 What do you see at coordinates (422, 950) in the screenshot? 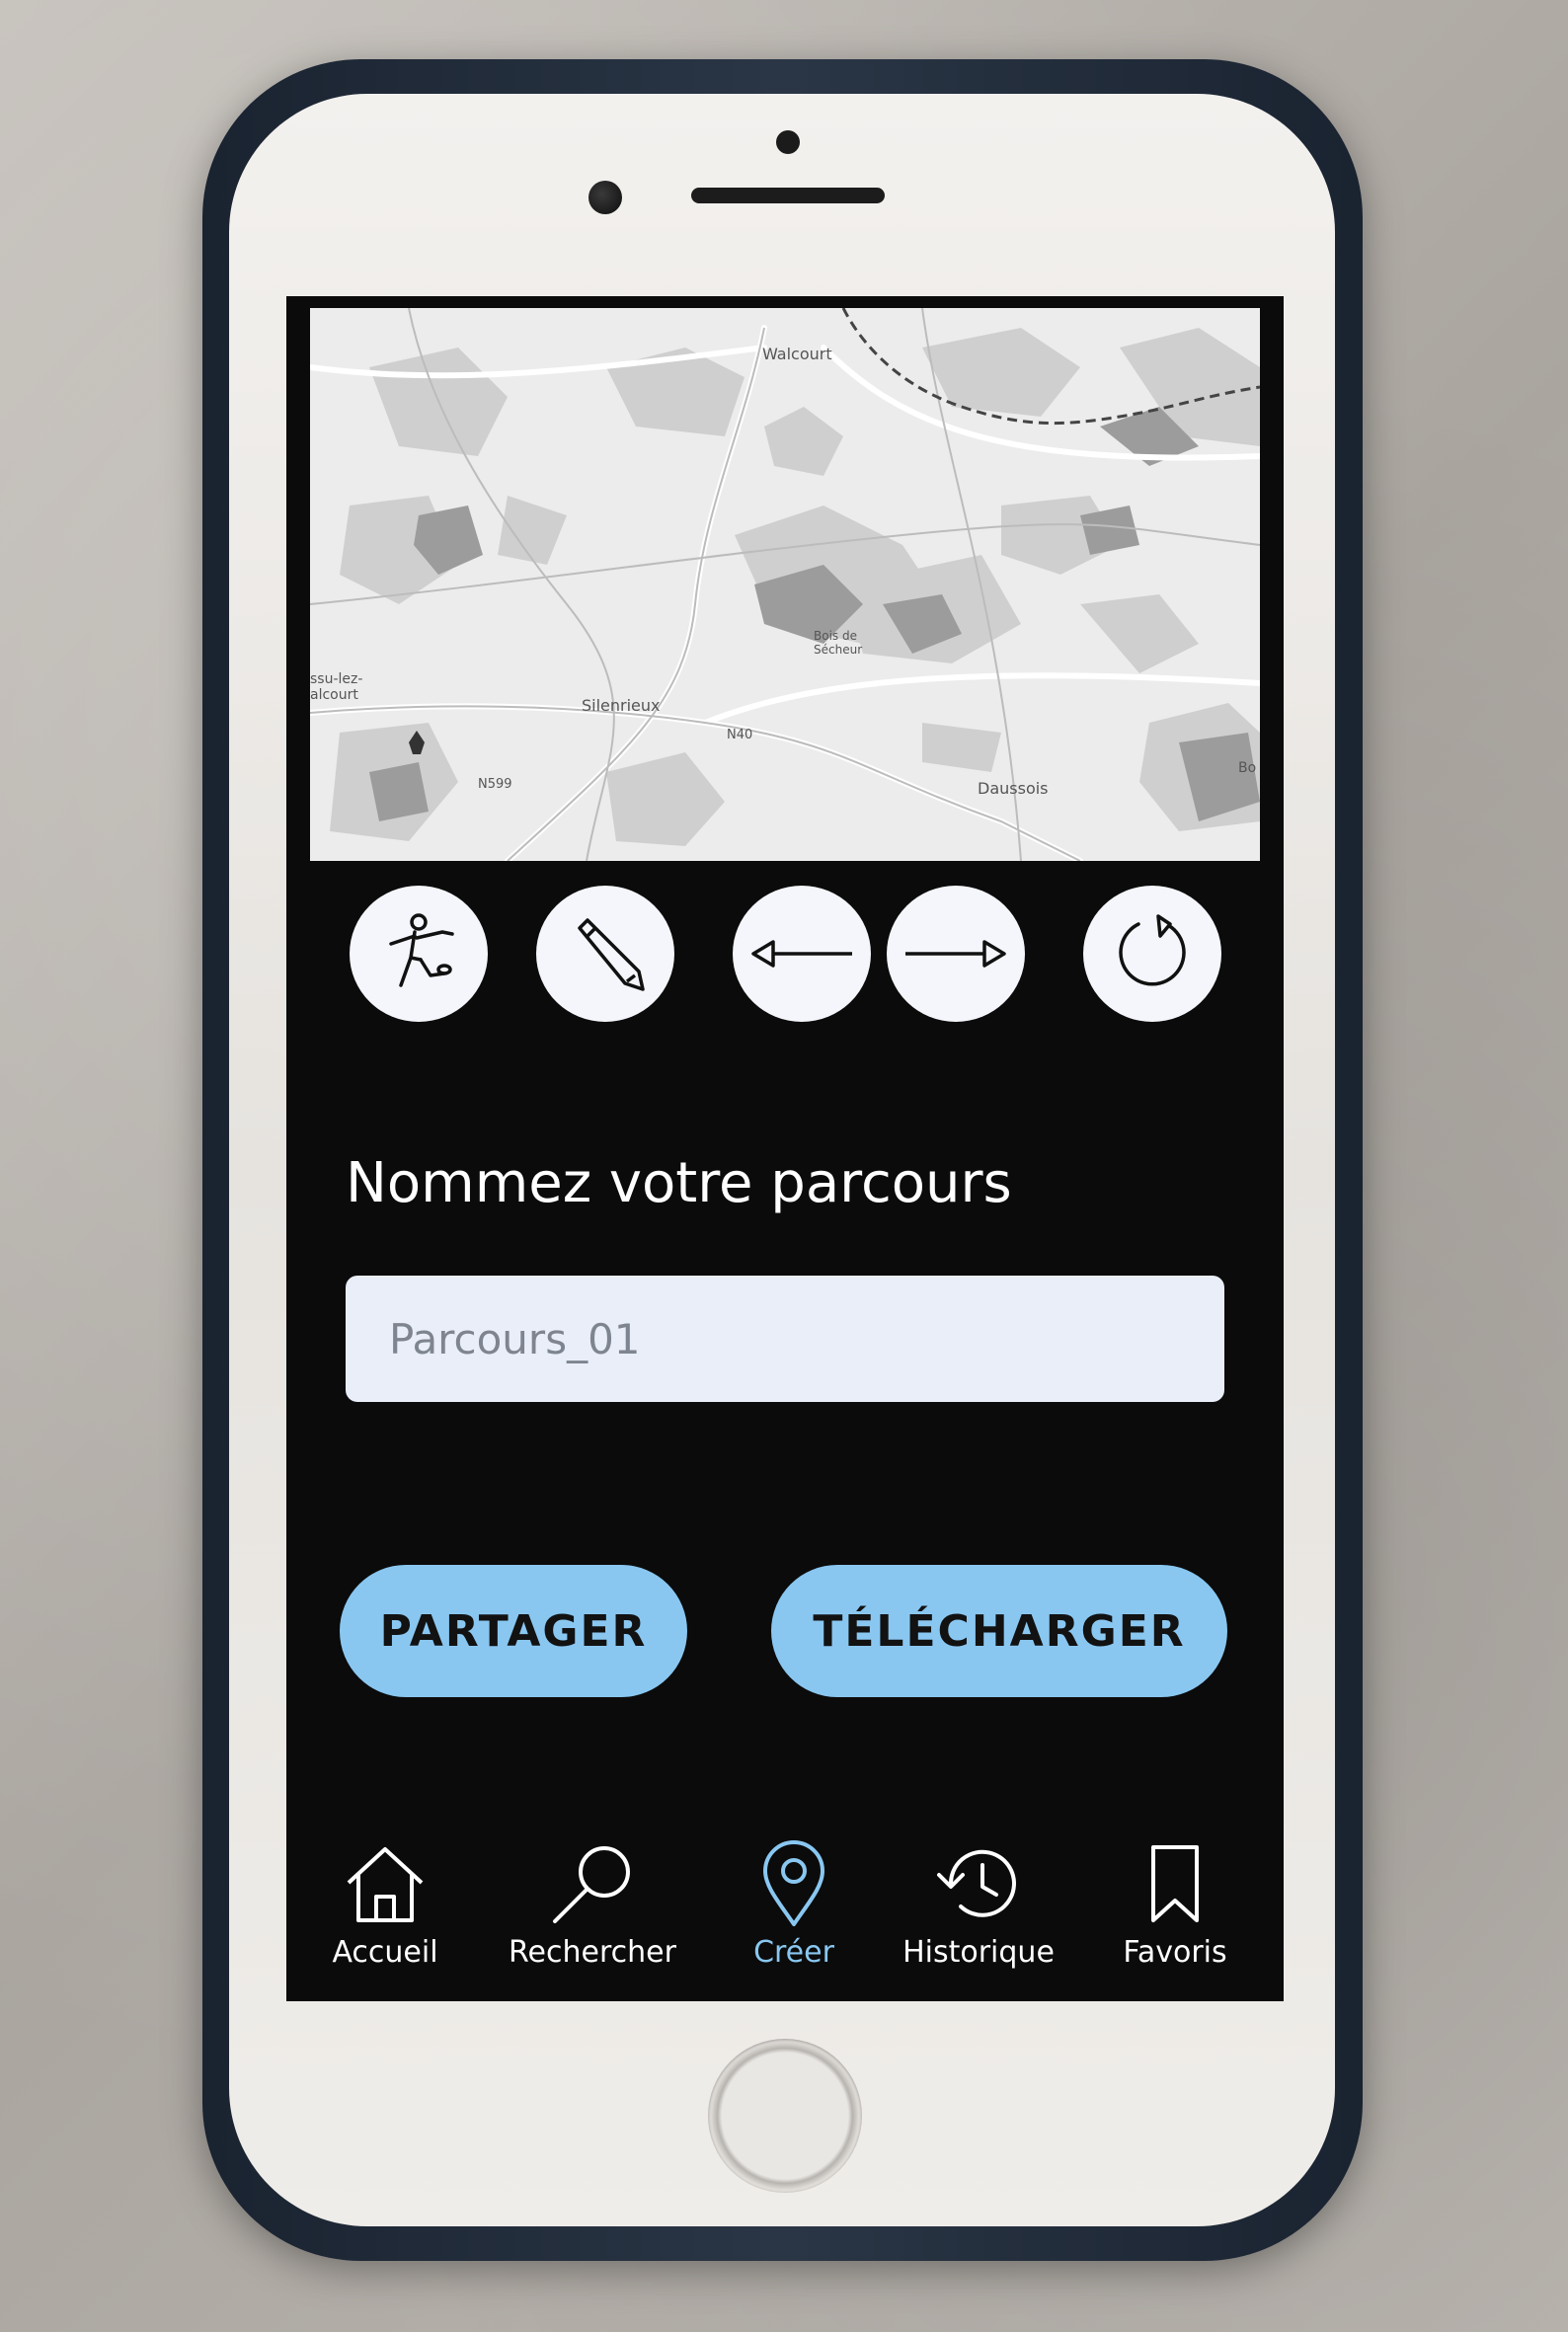
I see `hiker-icon` at bounding box center [422, 950].